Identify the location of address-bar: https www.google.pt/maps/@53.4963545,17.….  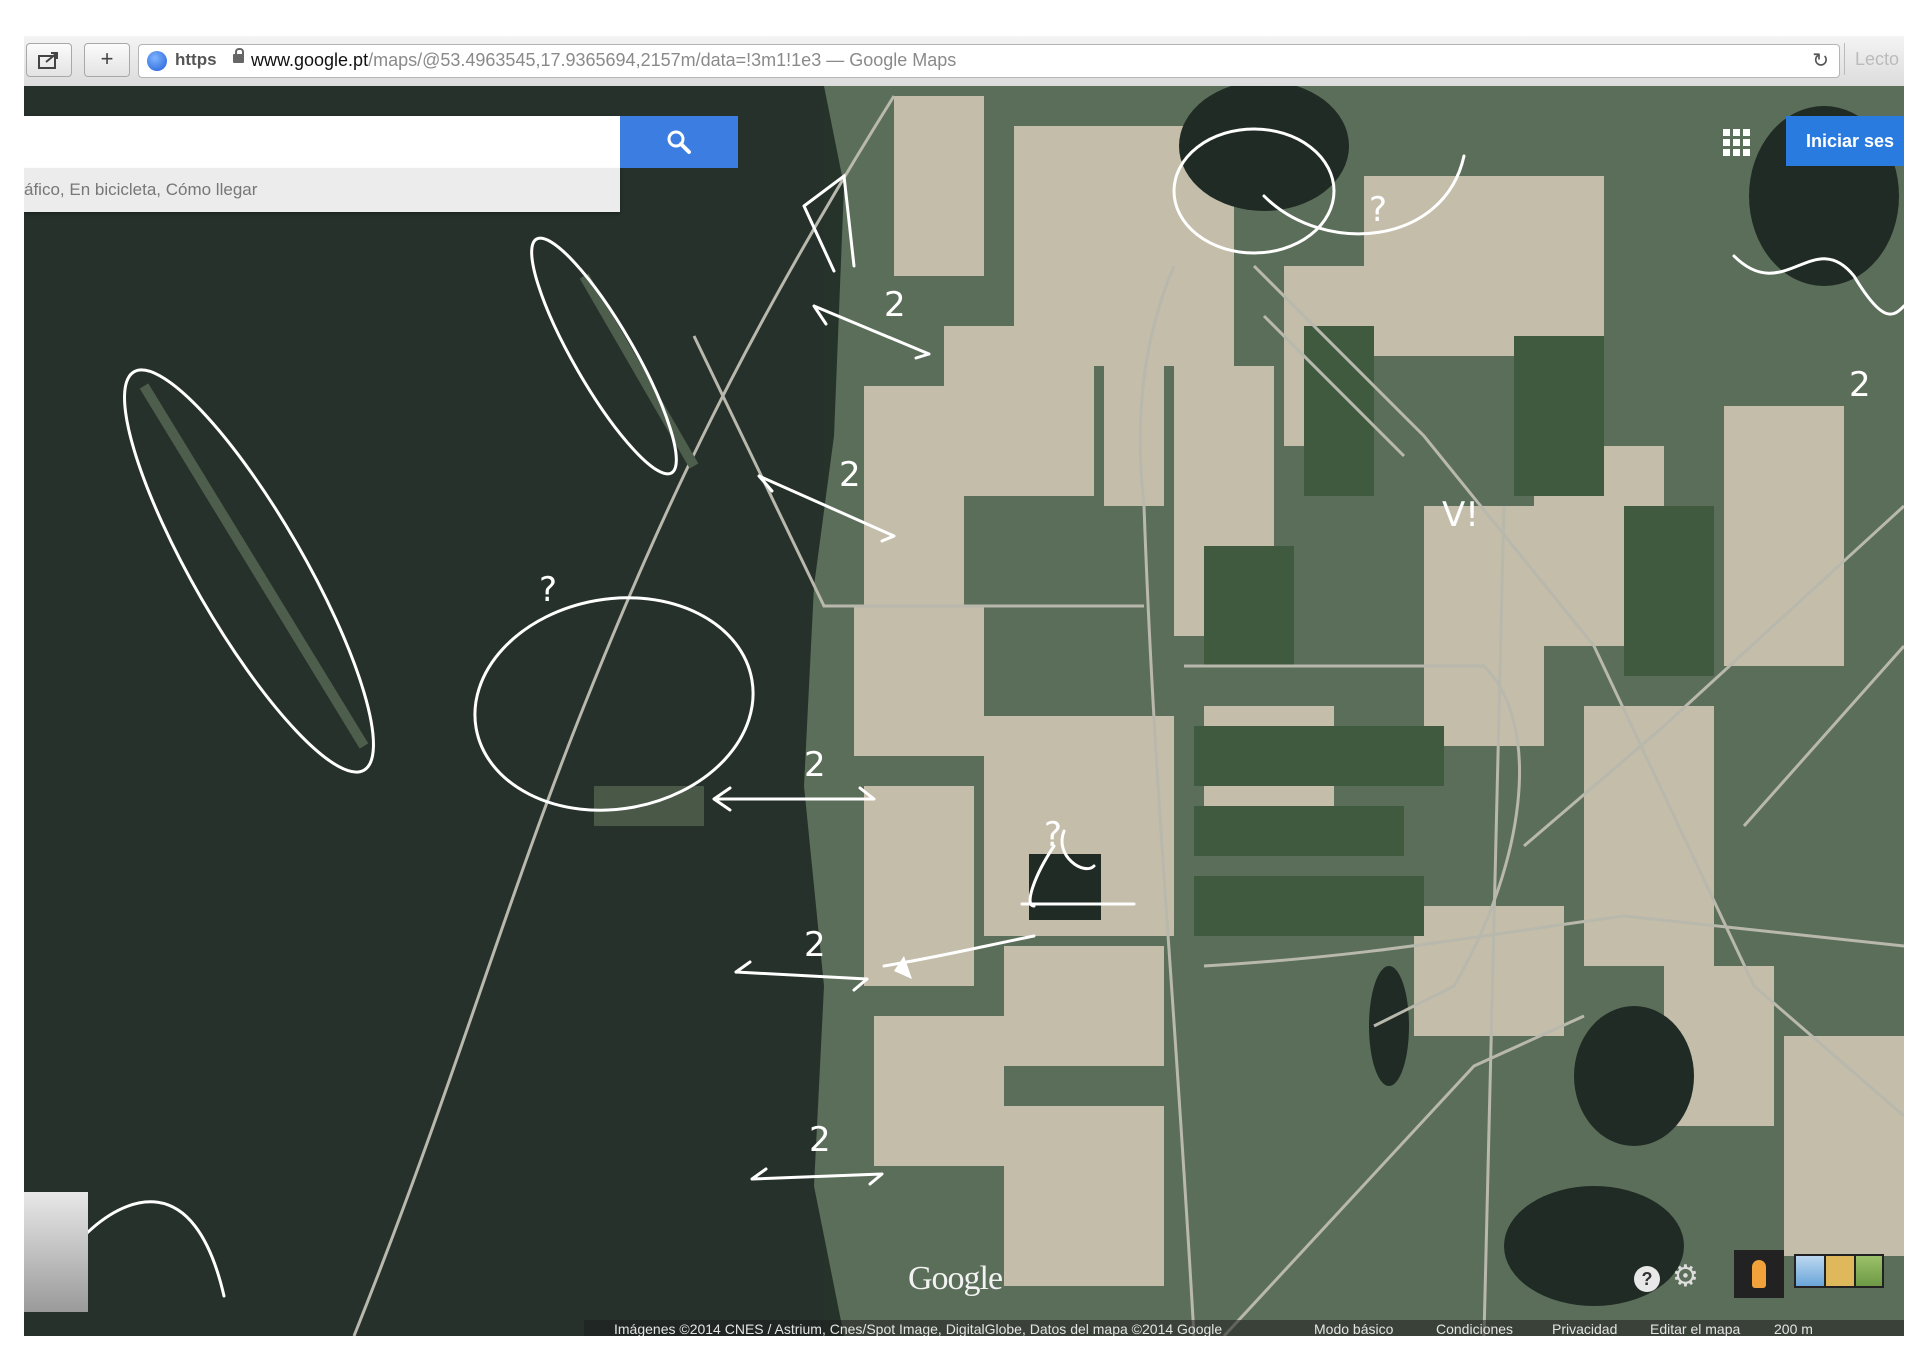
(989, 61).